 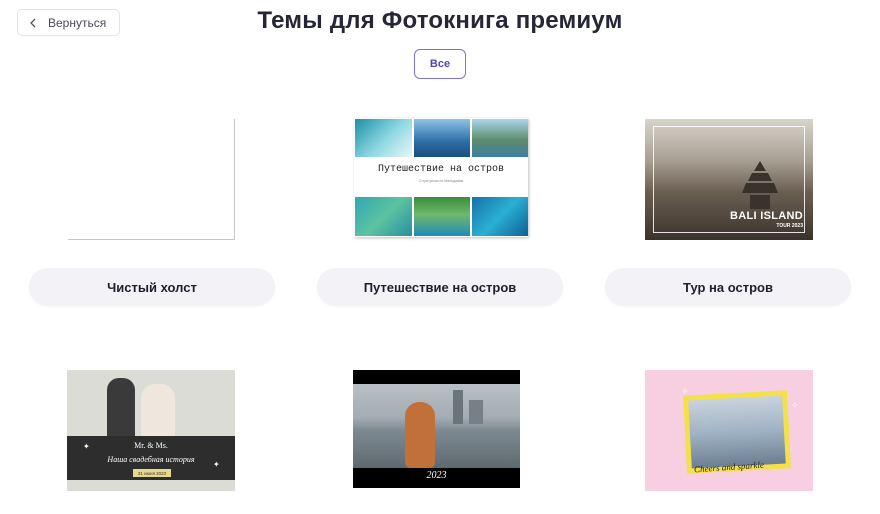 I want to click on filter-all-button: Все, so click(x=440, y=64).